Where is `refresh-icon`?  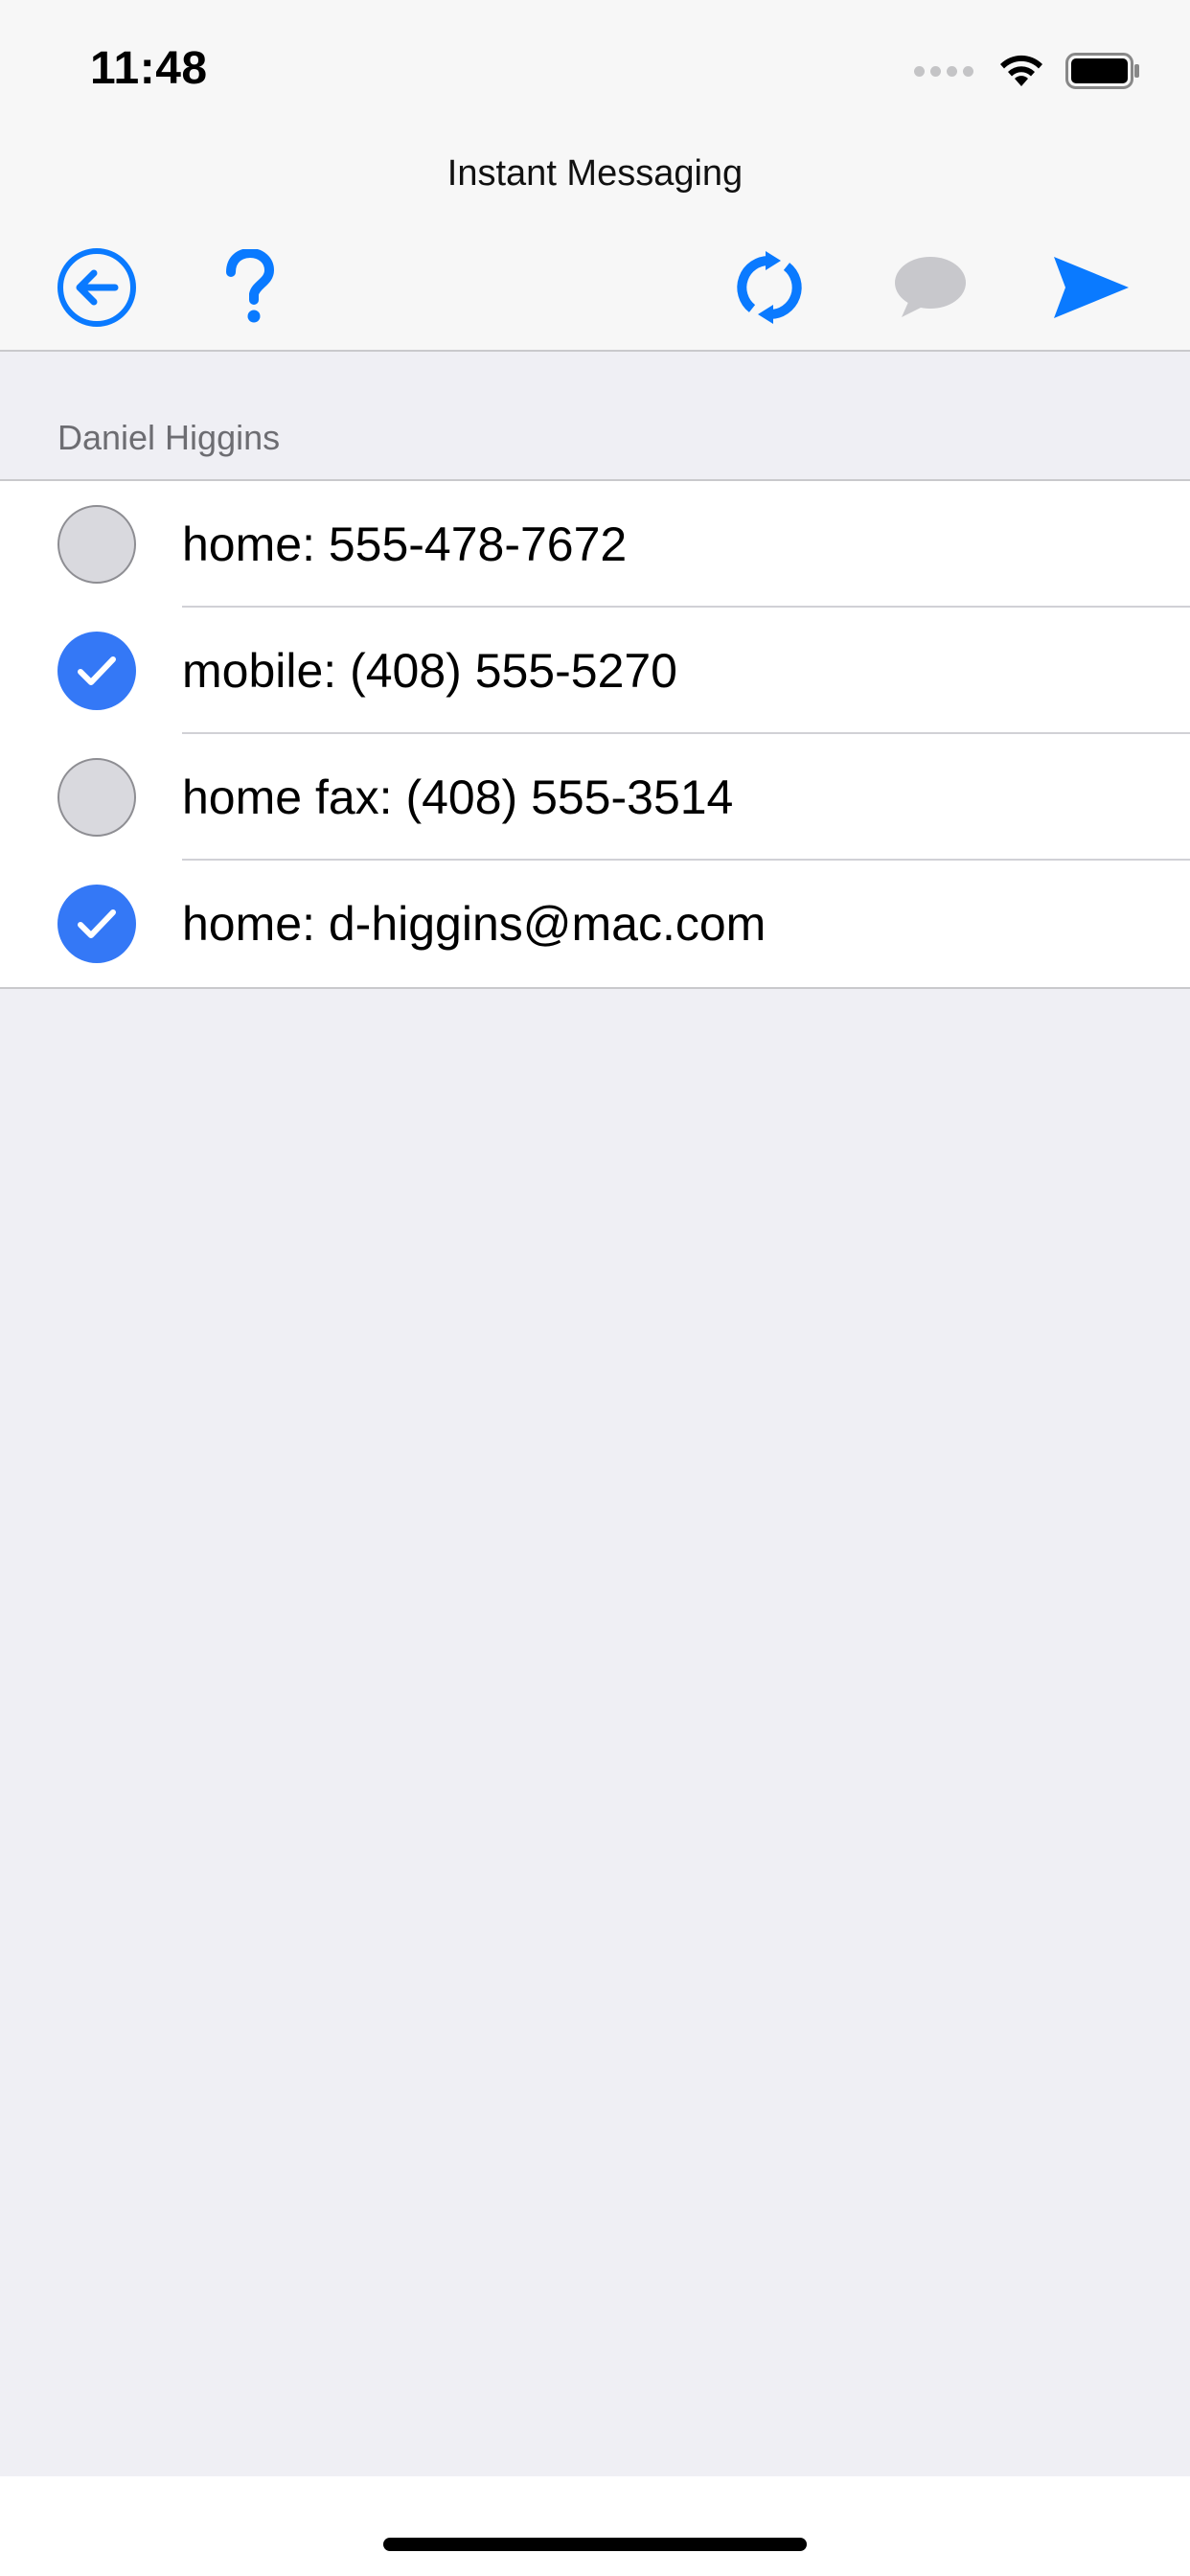
refresh-icon is located at coordinates (770, 287).